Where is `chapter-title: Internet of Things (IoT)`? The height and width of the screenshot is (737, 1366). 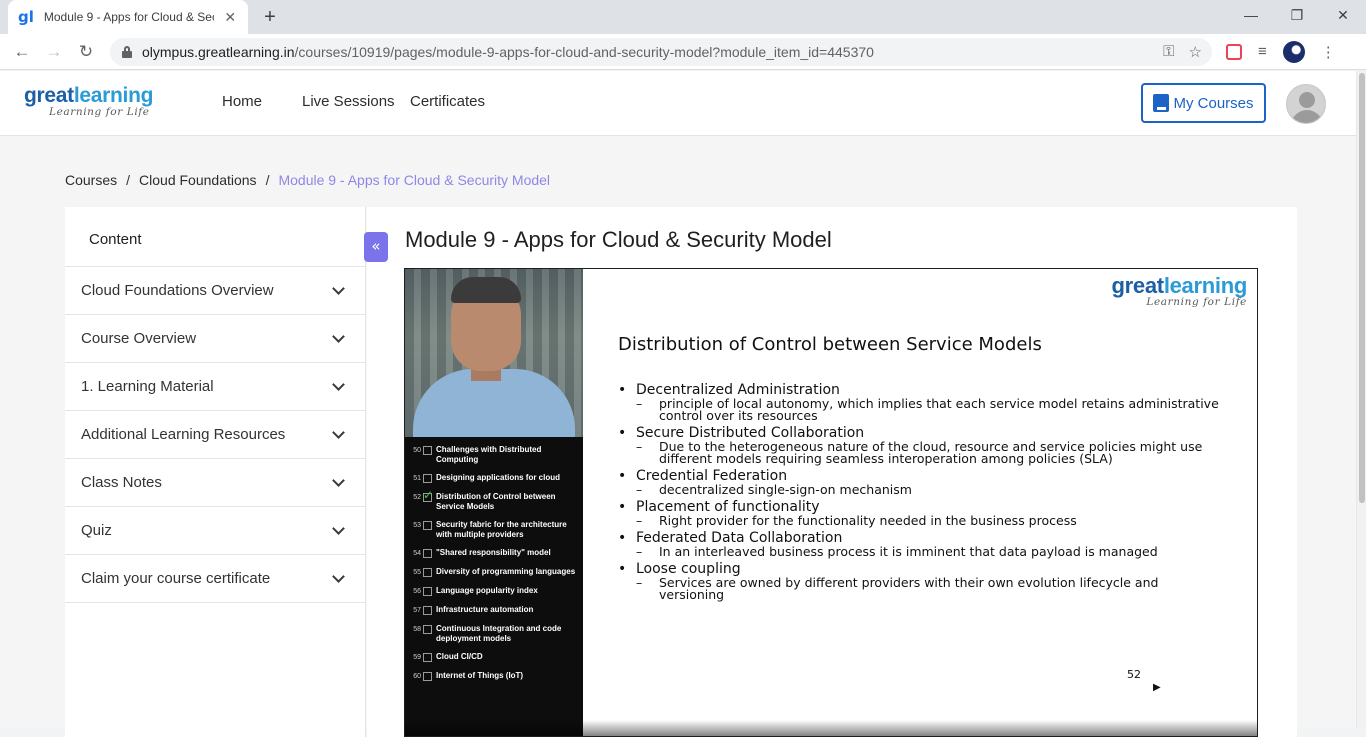
chapter-title: Internet of Things (IoT) is located at coordinates (480, 675).